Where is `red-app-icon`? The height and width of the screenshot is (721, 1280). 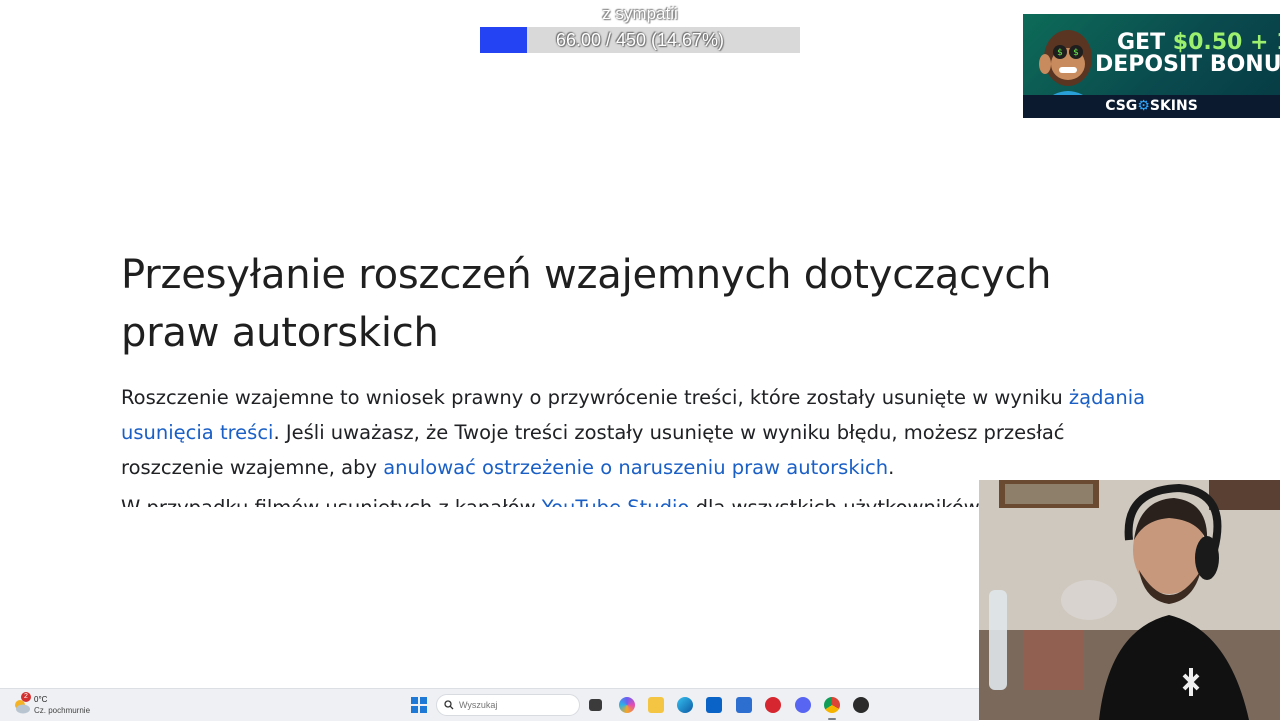 red-app-icon is located at coordinates (773, 705).